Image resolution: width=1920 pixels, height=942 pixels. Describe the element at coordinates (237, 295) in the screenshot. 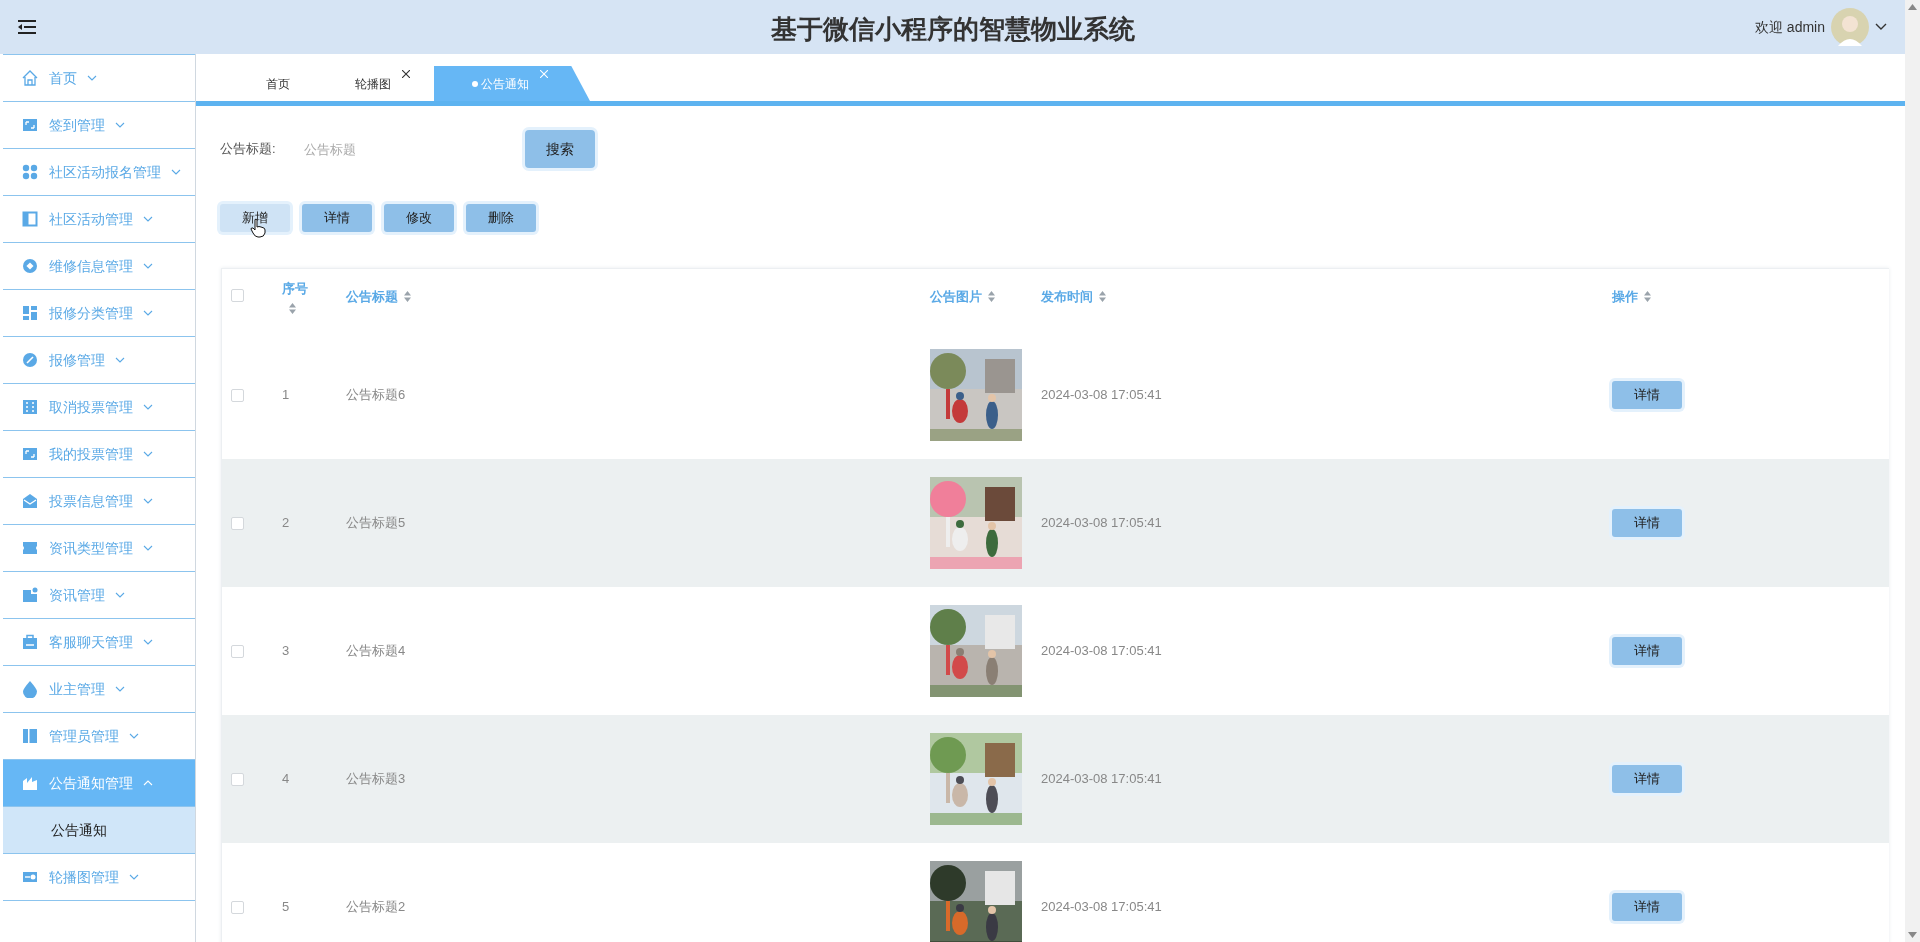

I see `select-all-checkbox` at that location.